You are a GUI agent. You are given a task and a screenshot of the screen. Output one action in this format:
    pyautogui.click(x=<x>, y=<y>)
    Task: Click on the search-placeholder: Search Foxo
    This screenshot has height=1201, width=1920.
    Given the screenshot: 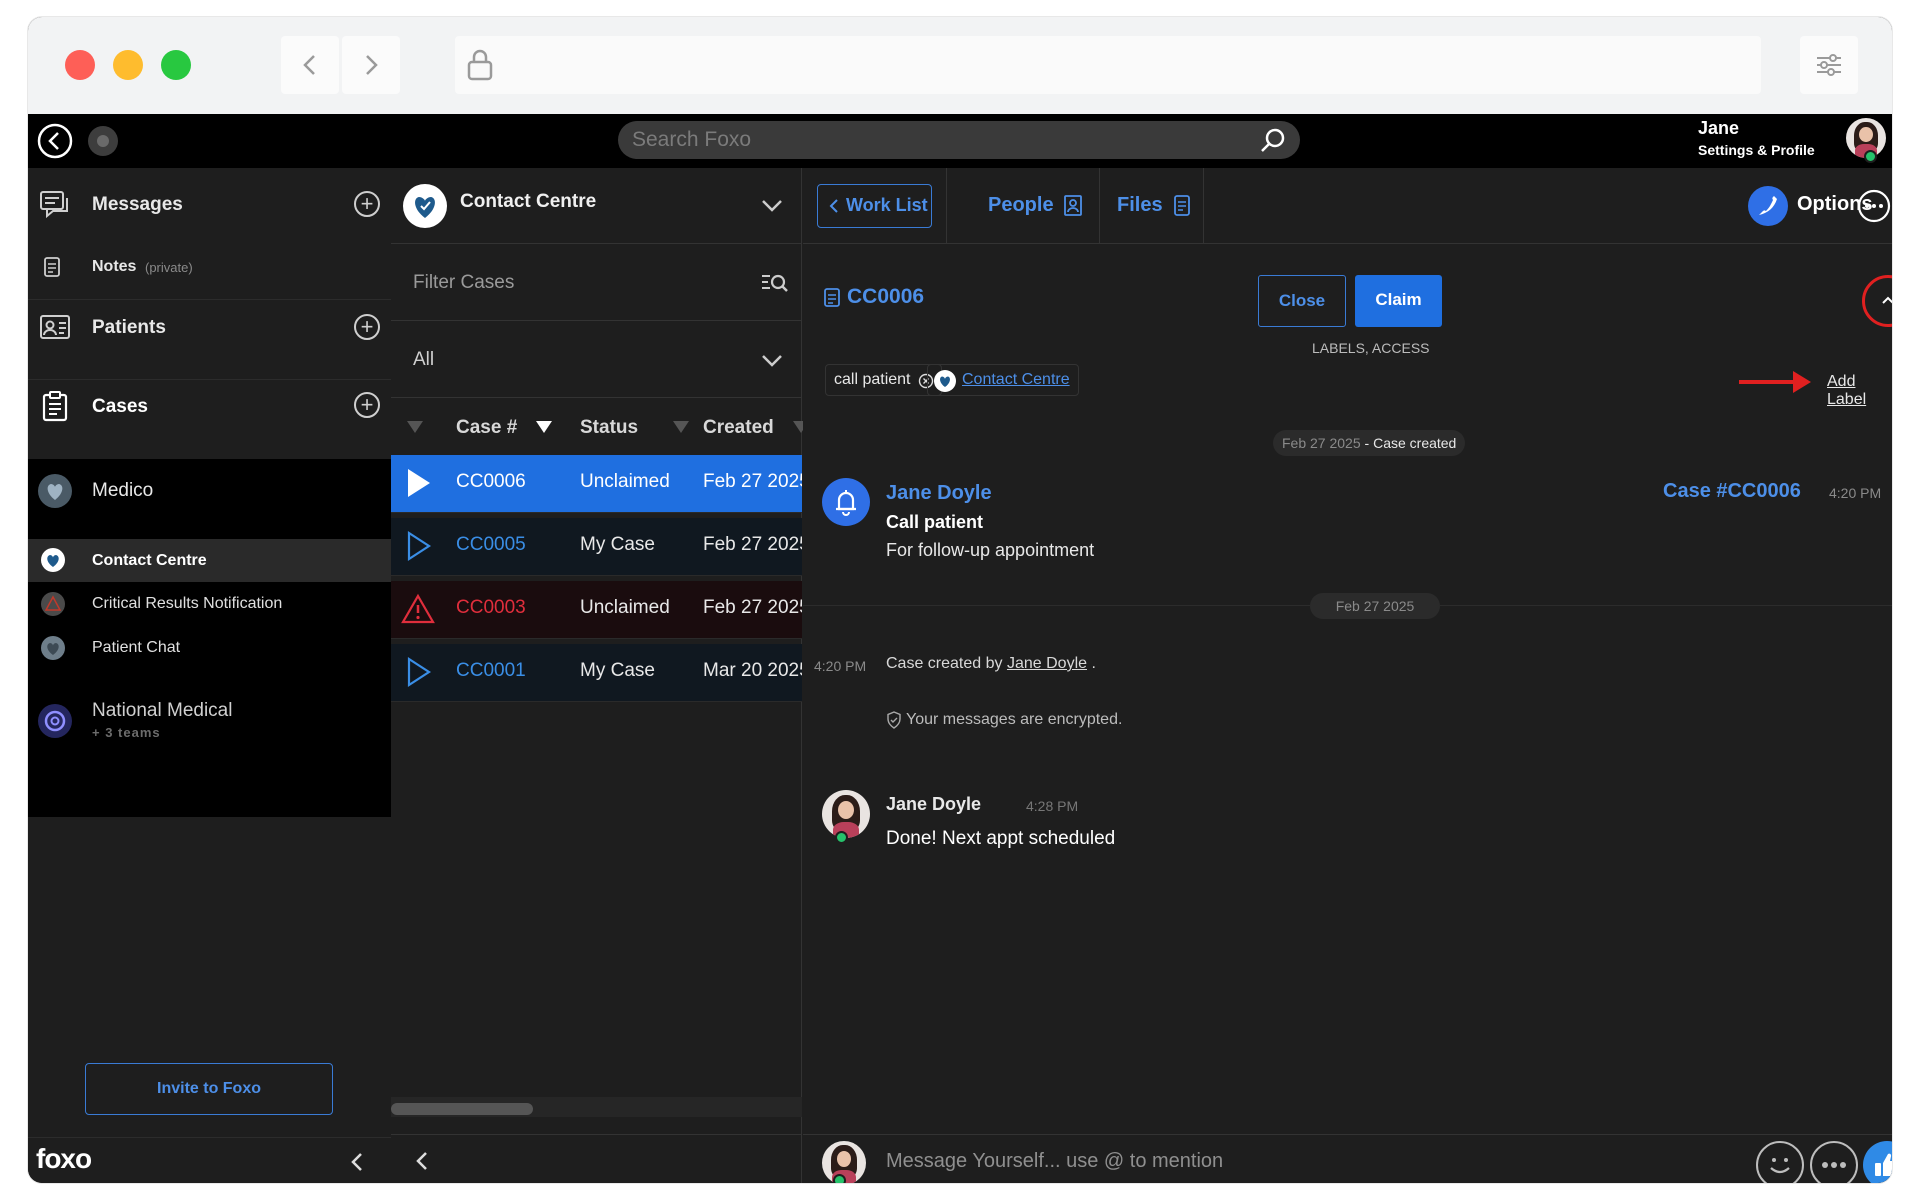 What is the action you would take?
    pyautogui.click(x=692, y=139)
    